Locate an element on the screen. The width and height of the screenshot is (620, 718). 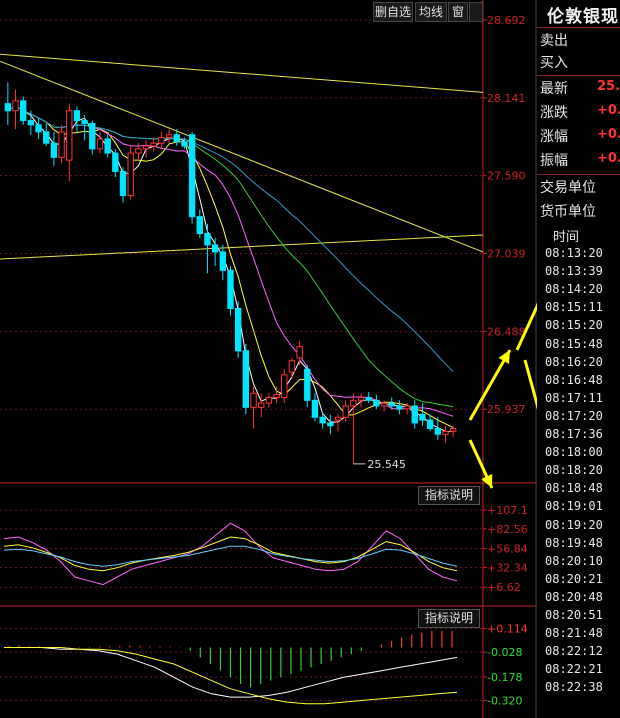
amplitude-value: +0.2 is located at coordinates (608, 158).